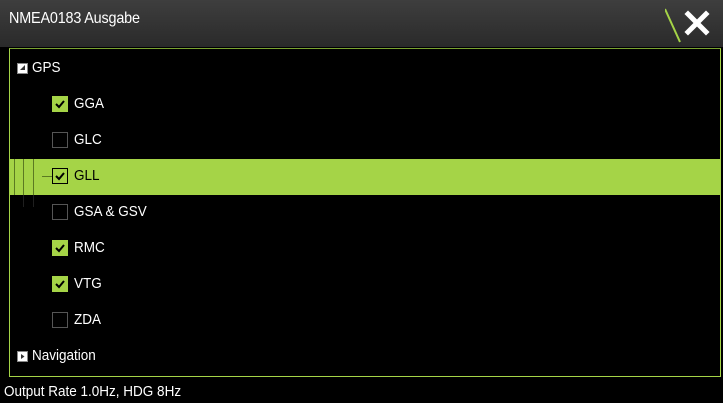  Describe the element at coordinates (365, 249) in the screenshot. I see `tree-item-rmc: RMC` at that location.